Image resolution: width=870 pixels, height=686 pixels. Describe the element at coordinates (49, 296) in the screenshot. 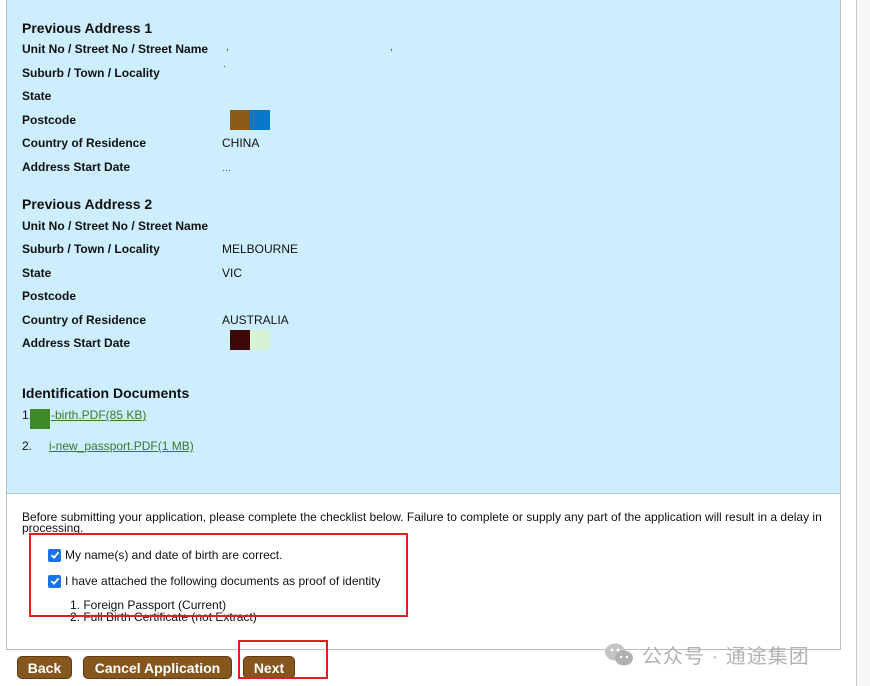

I see `pa2-postcode-label: Postcode` at that location.